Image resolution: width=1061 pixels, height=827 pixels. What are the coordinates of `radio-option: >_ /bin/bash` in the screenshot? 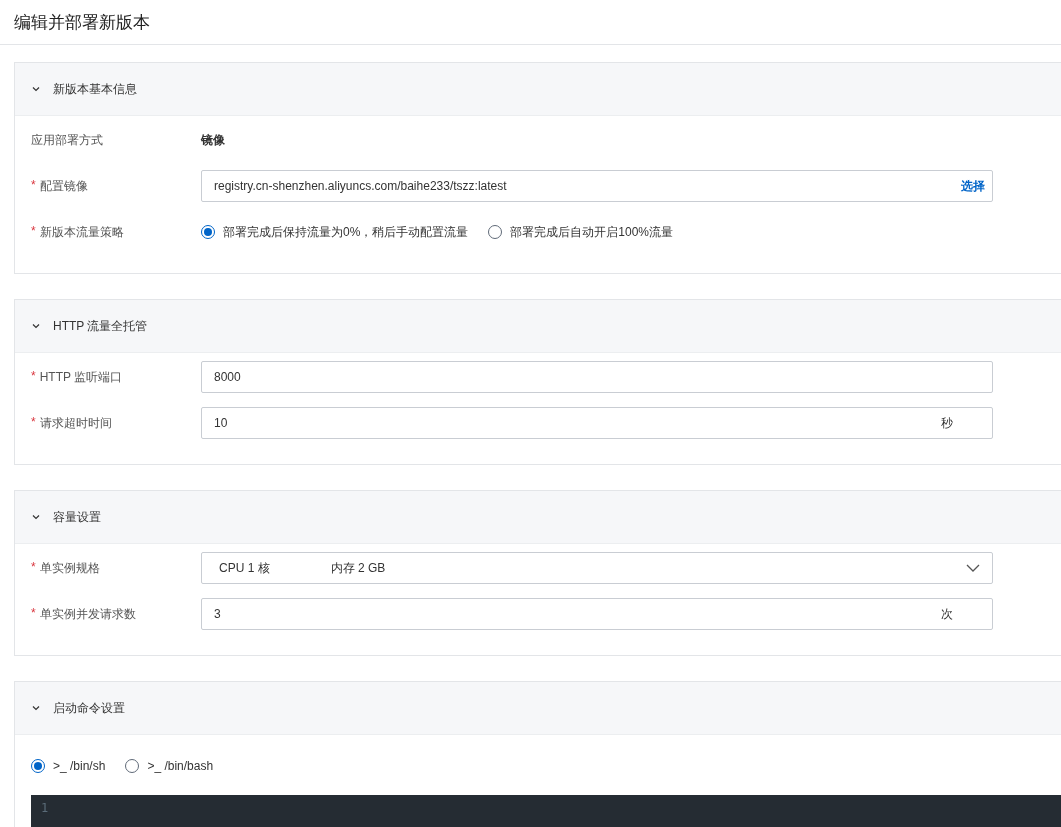 It's located at (169, 766).